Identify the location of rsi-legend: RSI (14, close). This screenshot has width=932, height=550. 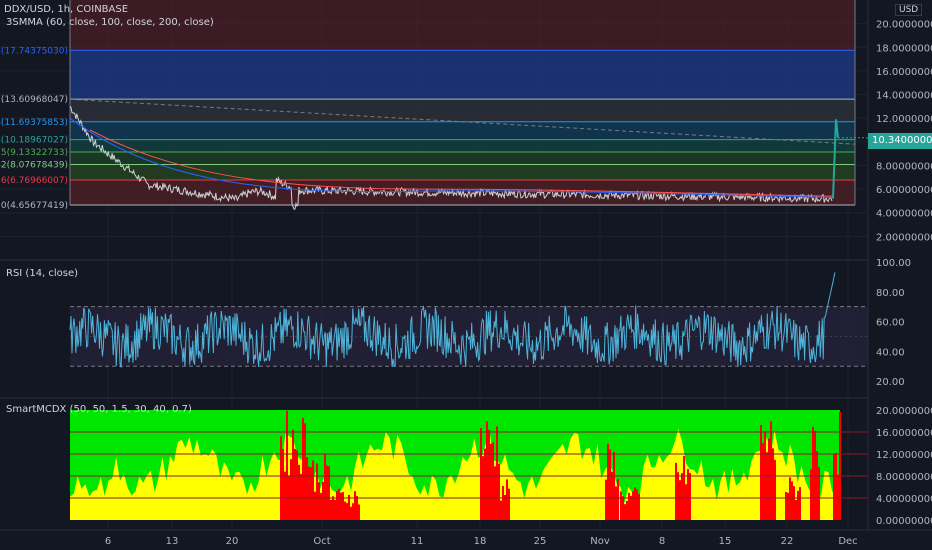
(42, 273).